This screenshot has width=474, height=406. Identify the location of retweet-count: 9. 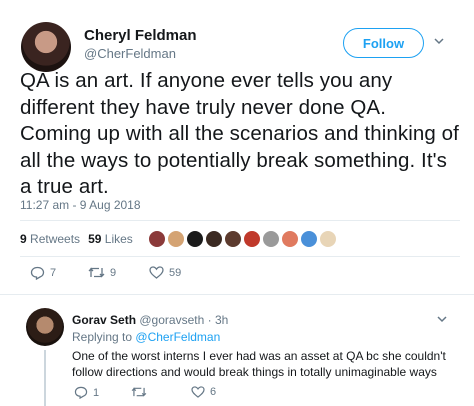
(113, 272).